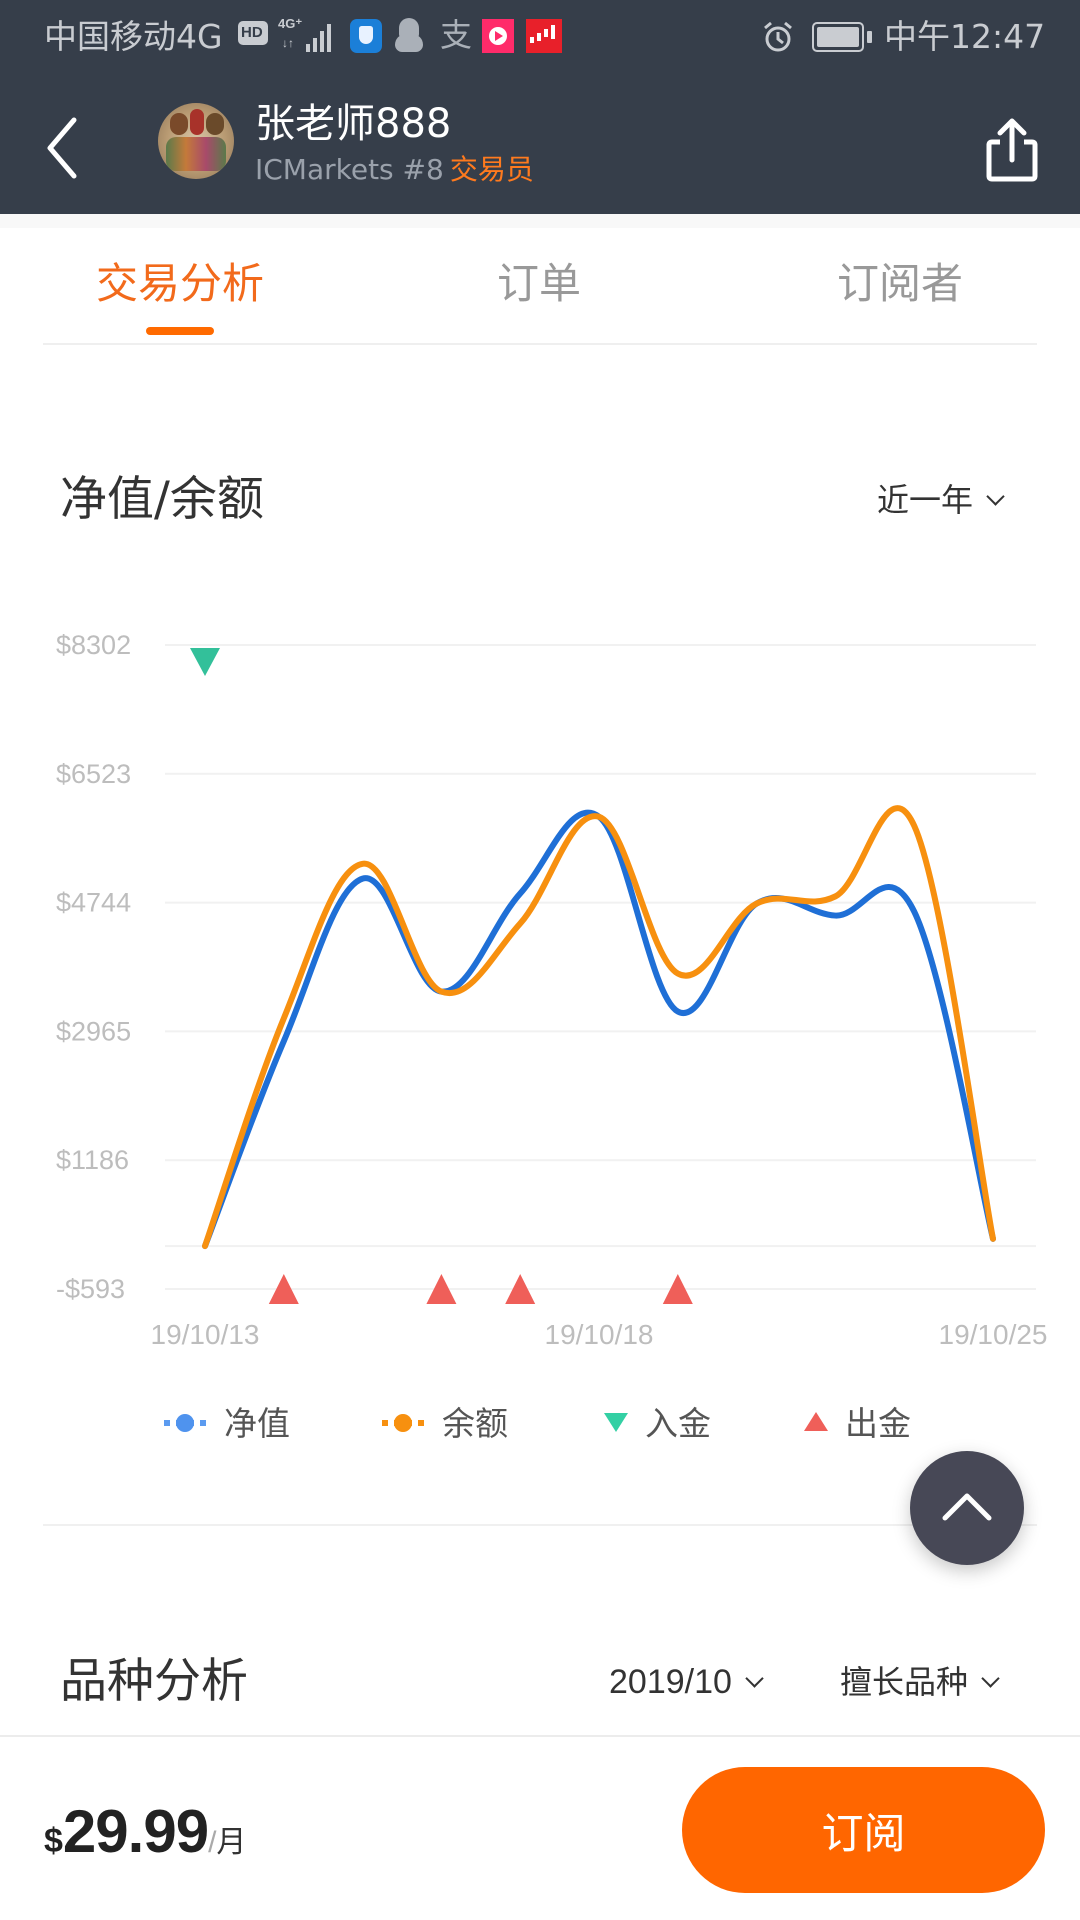 The image size is (1080, 1920). Describe the element at coordinates (498, 36) in the screenshot. I see `video-app-icon` at that location.